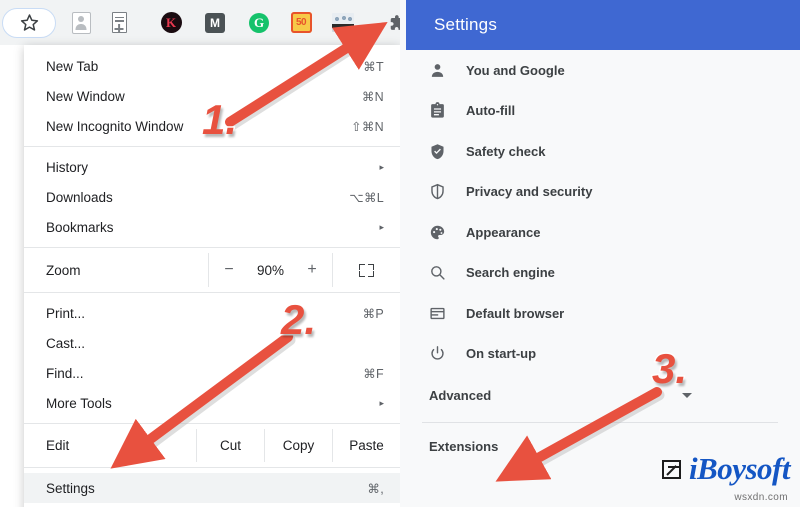 This screenshot has height=507, width=800. I want to click on sidebar-item-on-start-up: On start-up, so click(600, 354).